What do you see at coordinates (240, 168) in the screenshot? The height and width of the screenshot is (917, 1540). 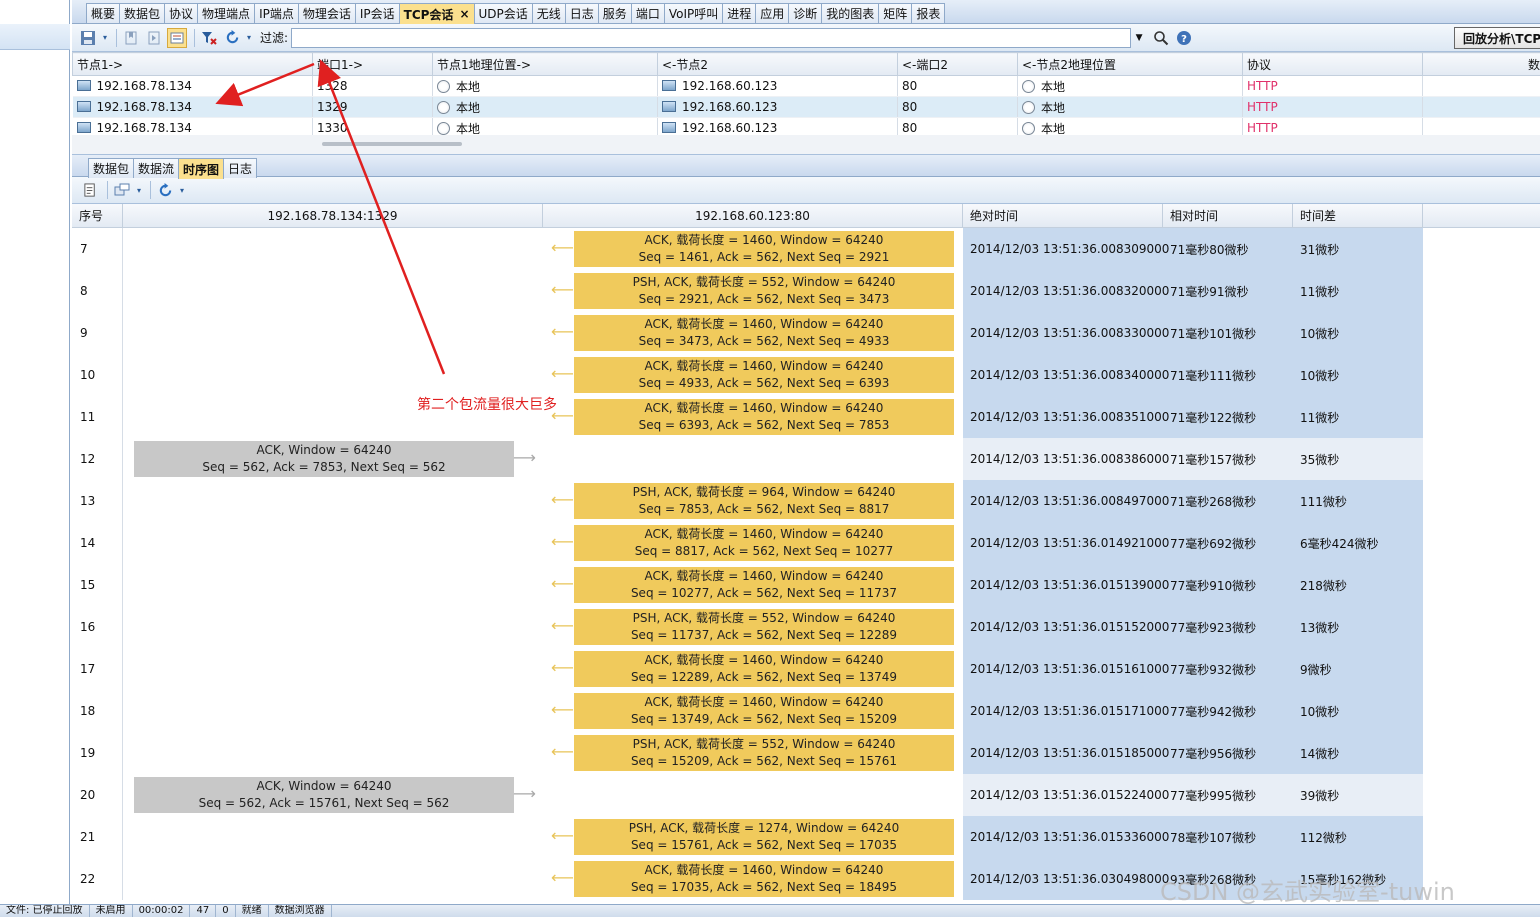 I see `detail-tab-3: 日志` at bounding box center [240, 168].